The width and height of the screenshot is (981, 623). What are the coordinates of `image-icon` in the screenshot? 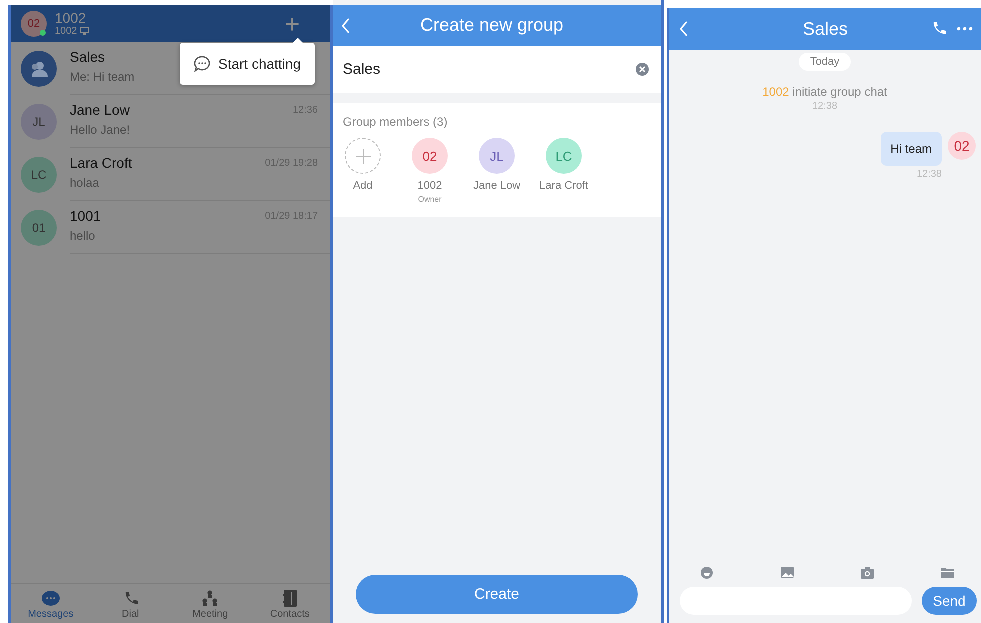 It's located at (787, 573).